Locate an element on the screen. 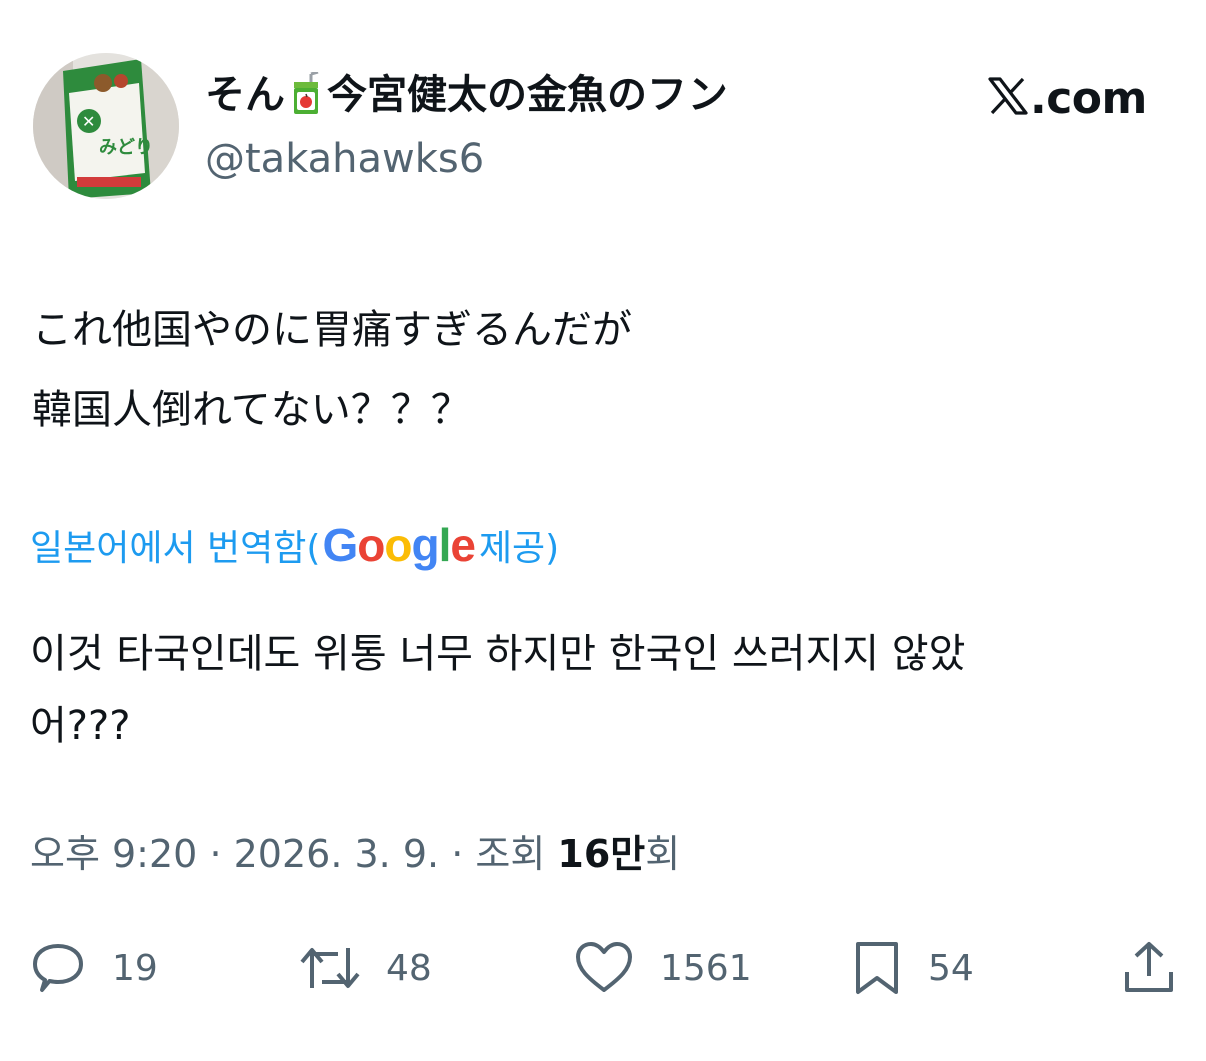 The height and width of the screenshot is (1061, 1206). brand-logo: .com is located at coordinates (1067, 98).